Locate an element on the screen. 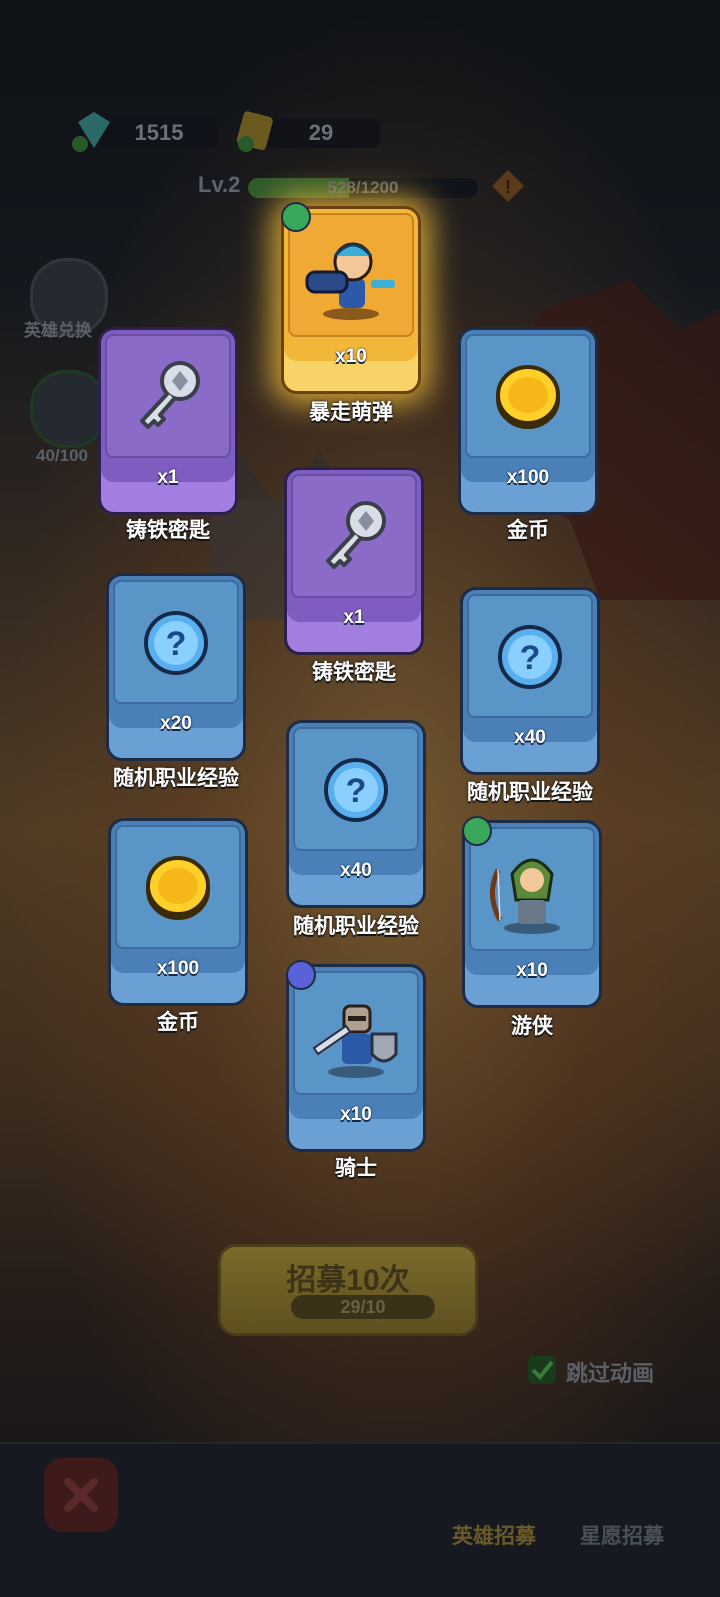  tab-star-recruit: 星愿招募 is located at coordinates (622, 1535).